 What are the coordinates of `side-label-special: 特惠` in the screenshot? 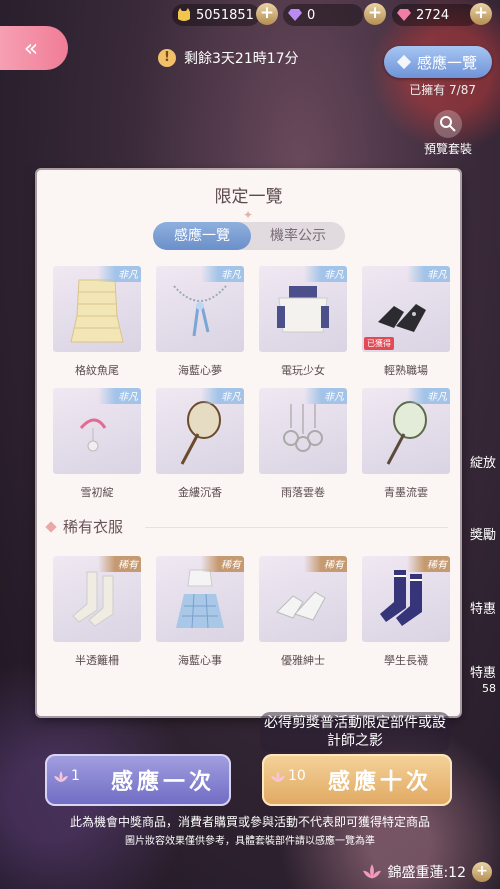 It's located at (482, 609).